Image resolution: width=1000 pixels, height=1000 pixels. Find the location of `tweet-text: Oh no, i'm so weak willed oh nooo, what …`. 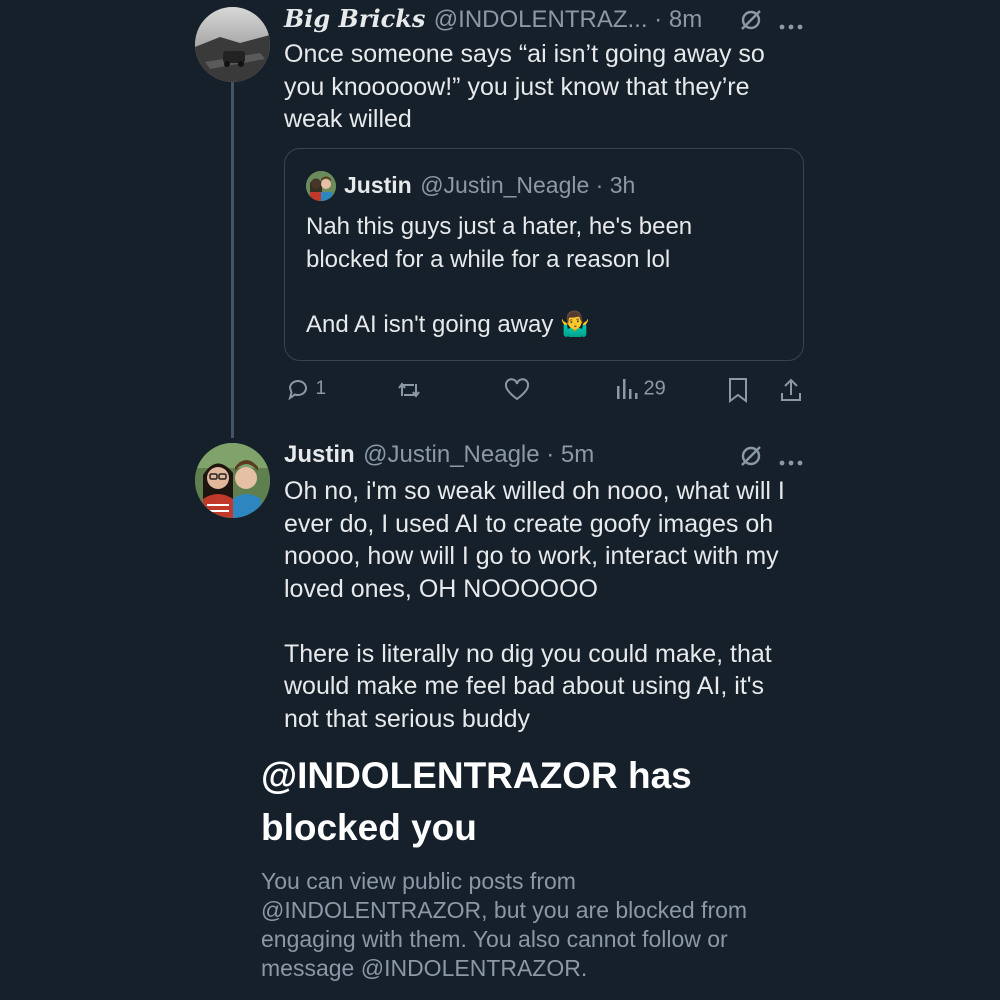

tweet-text: Oh no, i'm so weak willed oh nooo, what … is located at coordinates (534, 605).